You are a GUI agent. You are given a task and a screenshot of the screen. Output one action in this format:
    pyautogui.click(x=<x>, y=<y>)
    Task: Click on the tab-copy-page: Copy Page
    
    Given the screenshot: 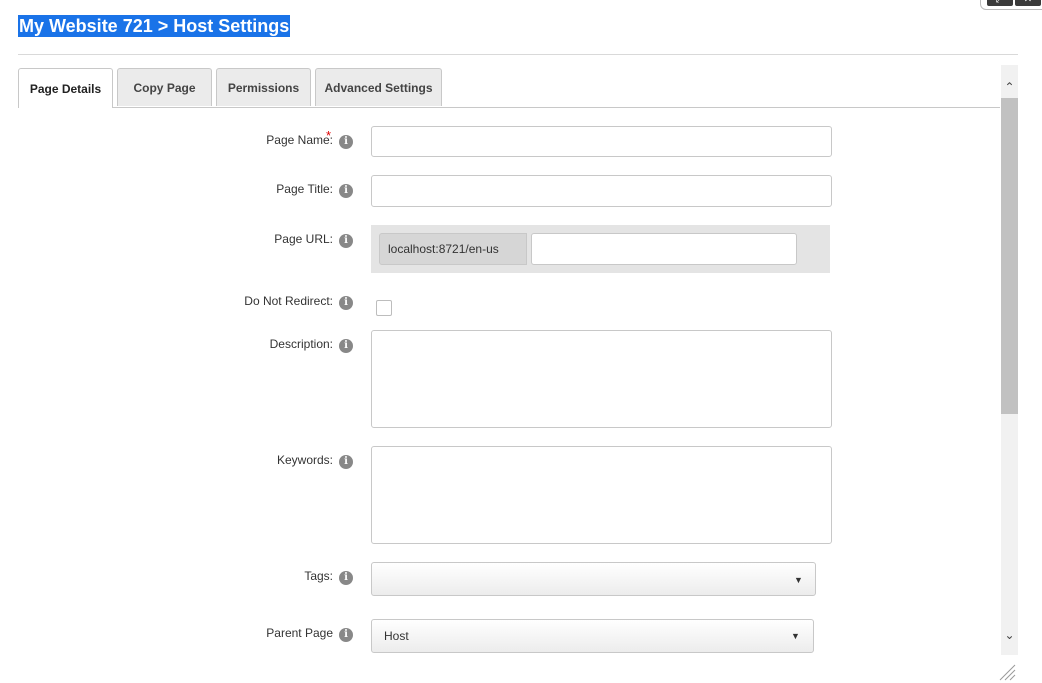 What is the action you would take?
    pyautogui.click(x=164, y=87)
    